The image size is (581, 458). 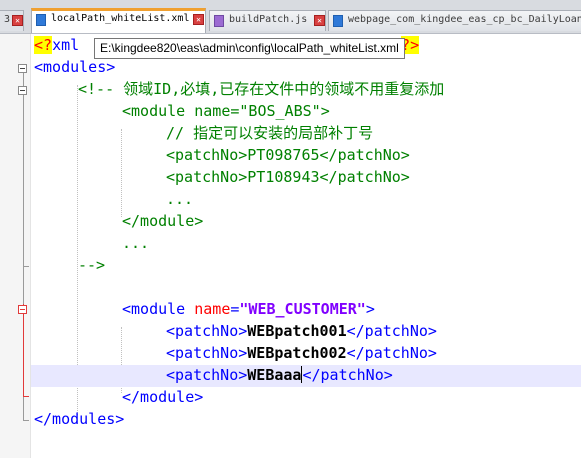 What do you see at coordinates (7, 19) in the screenshot?
I see `tab-partial-label: 3` at bounding box center [7, 19].